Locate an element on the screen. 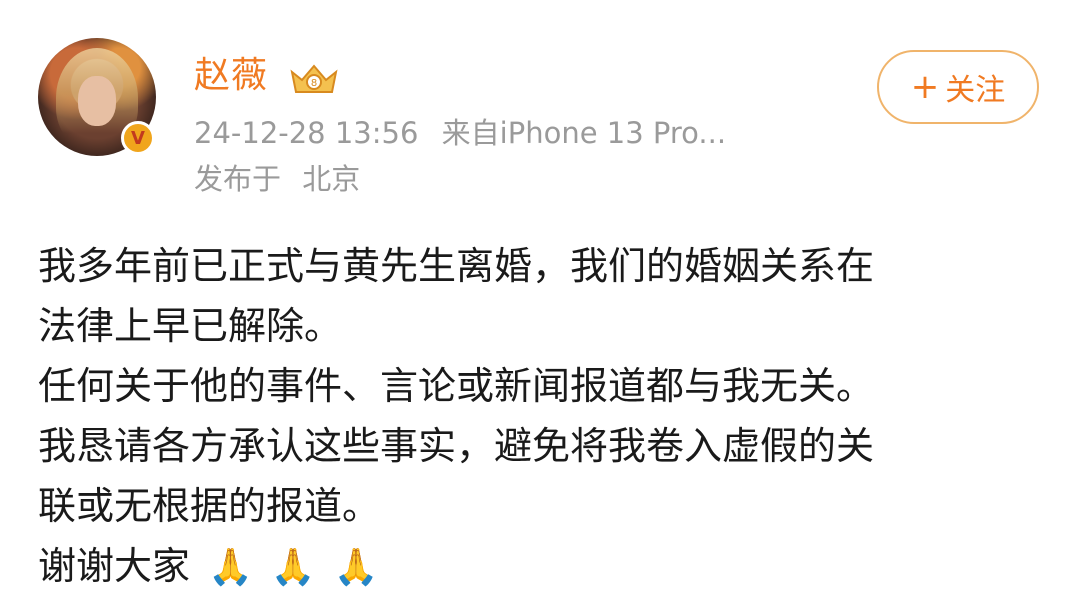  post-timestamp: 24-12-28 13:56 is located at coordinates (306, 133).